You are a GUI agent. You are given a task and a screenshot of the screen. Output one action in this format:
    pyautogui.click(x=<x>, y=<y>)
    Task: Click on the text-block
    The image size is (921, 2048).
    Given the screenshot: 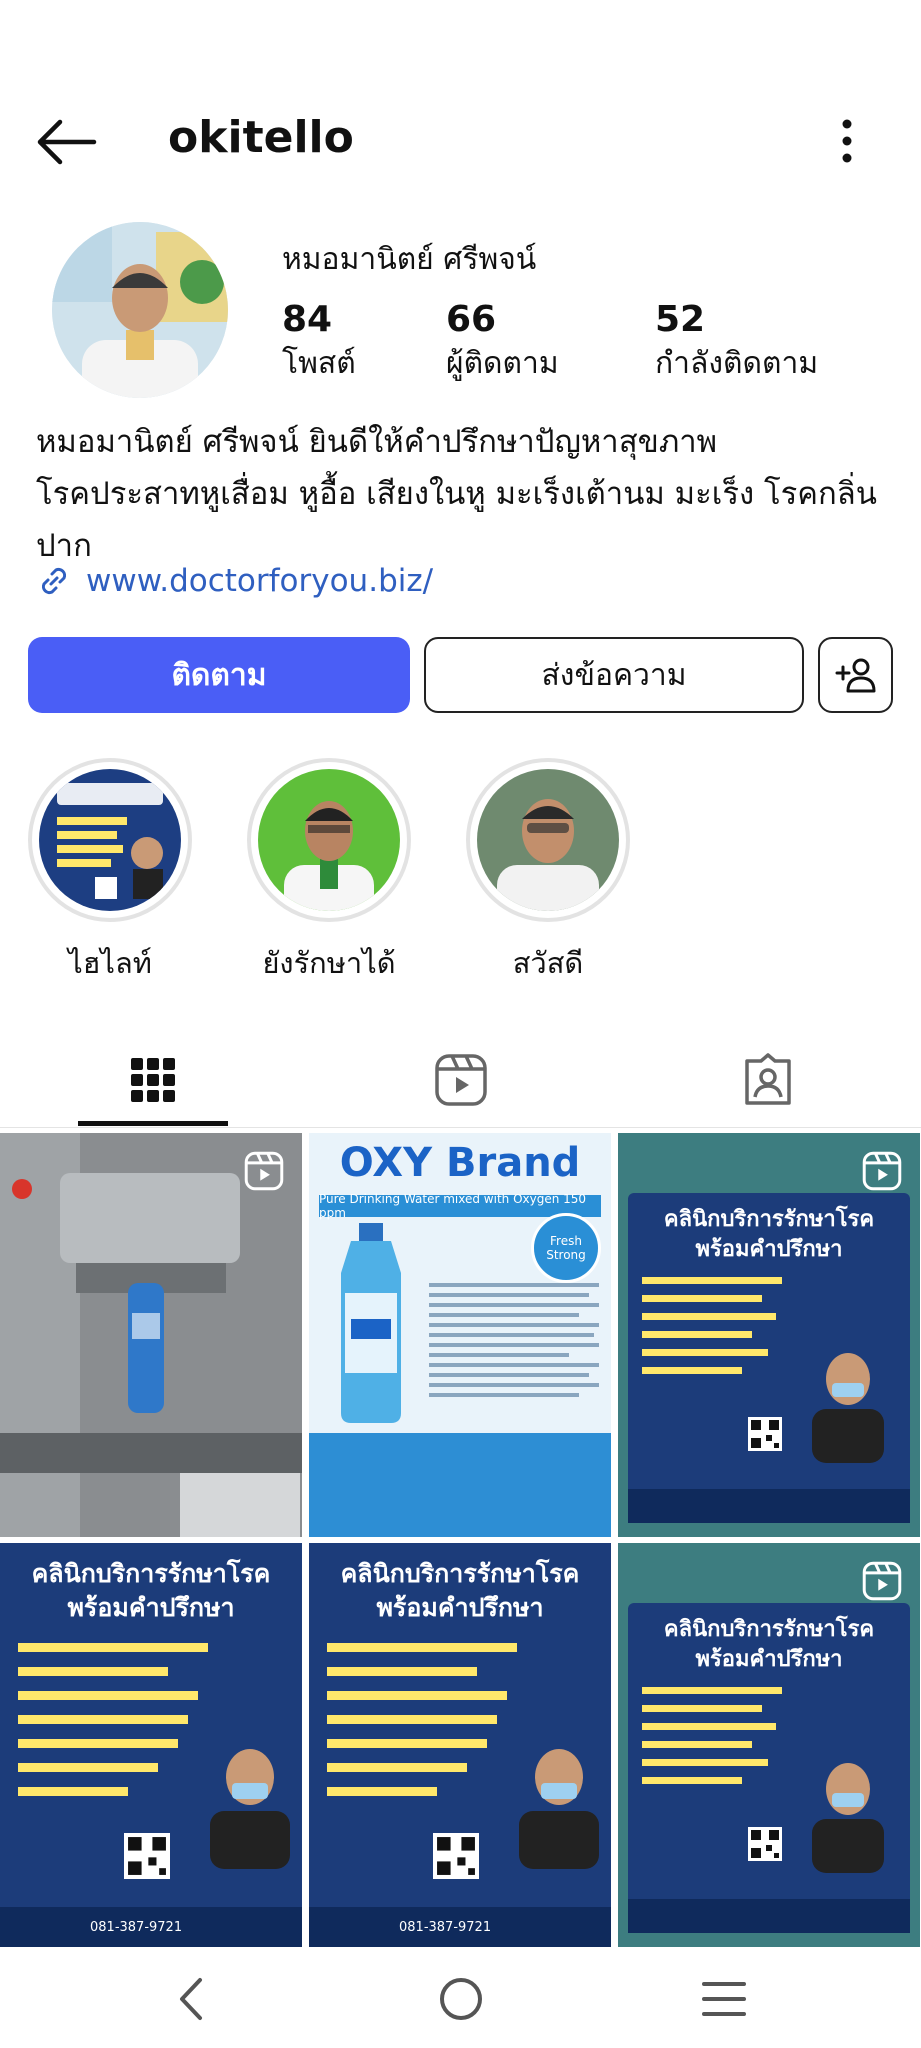 What is the action you would take?
    pyautogui.click(x=514, y=1340)
    